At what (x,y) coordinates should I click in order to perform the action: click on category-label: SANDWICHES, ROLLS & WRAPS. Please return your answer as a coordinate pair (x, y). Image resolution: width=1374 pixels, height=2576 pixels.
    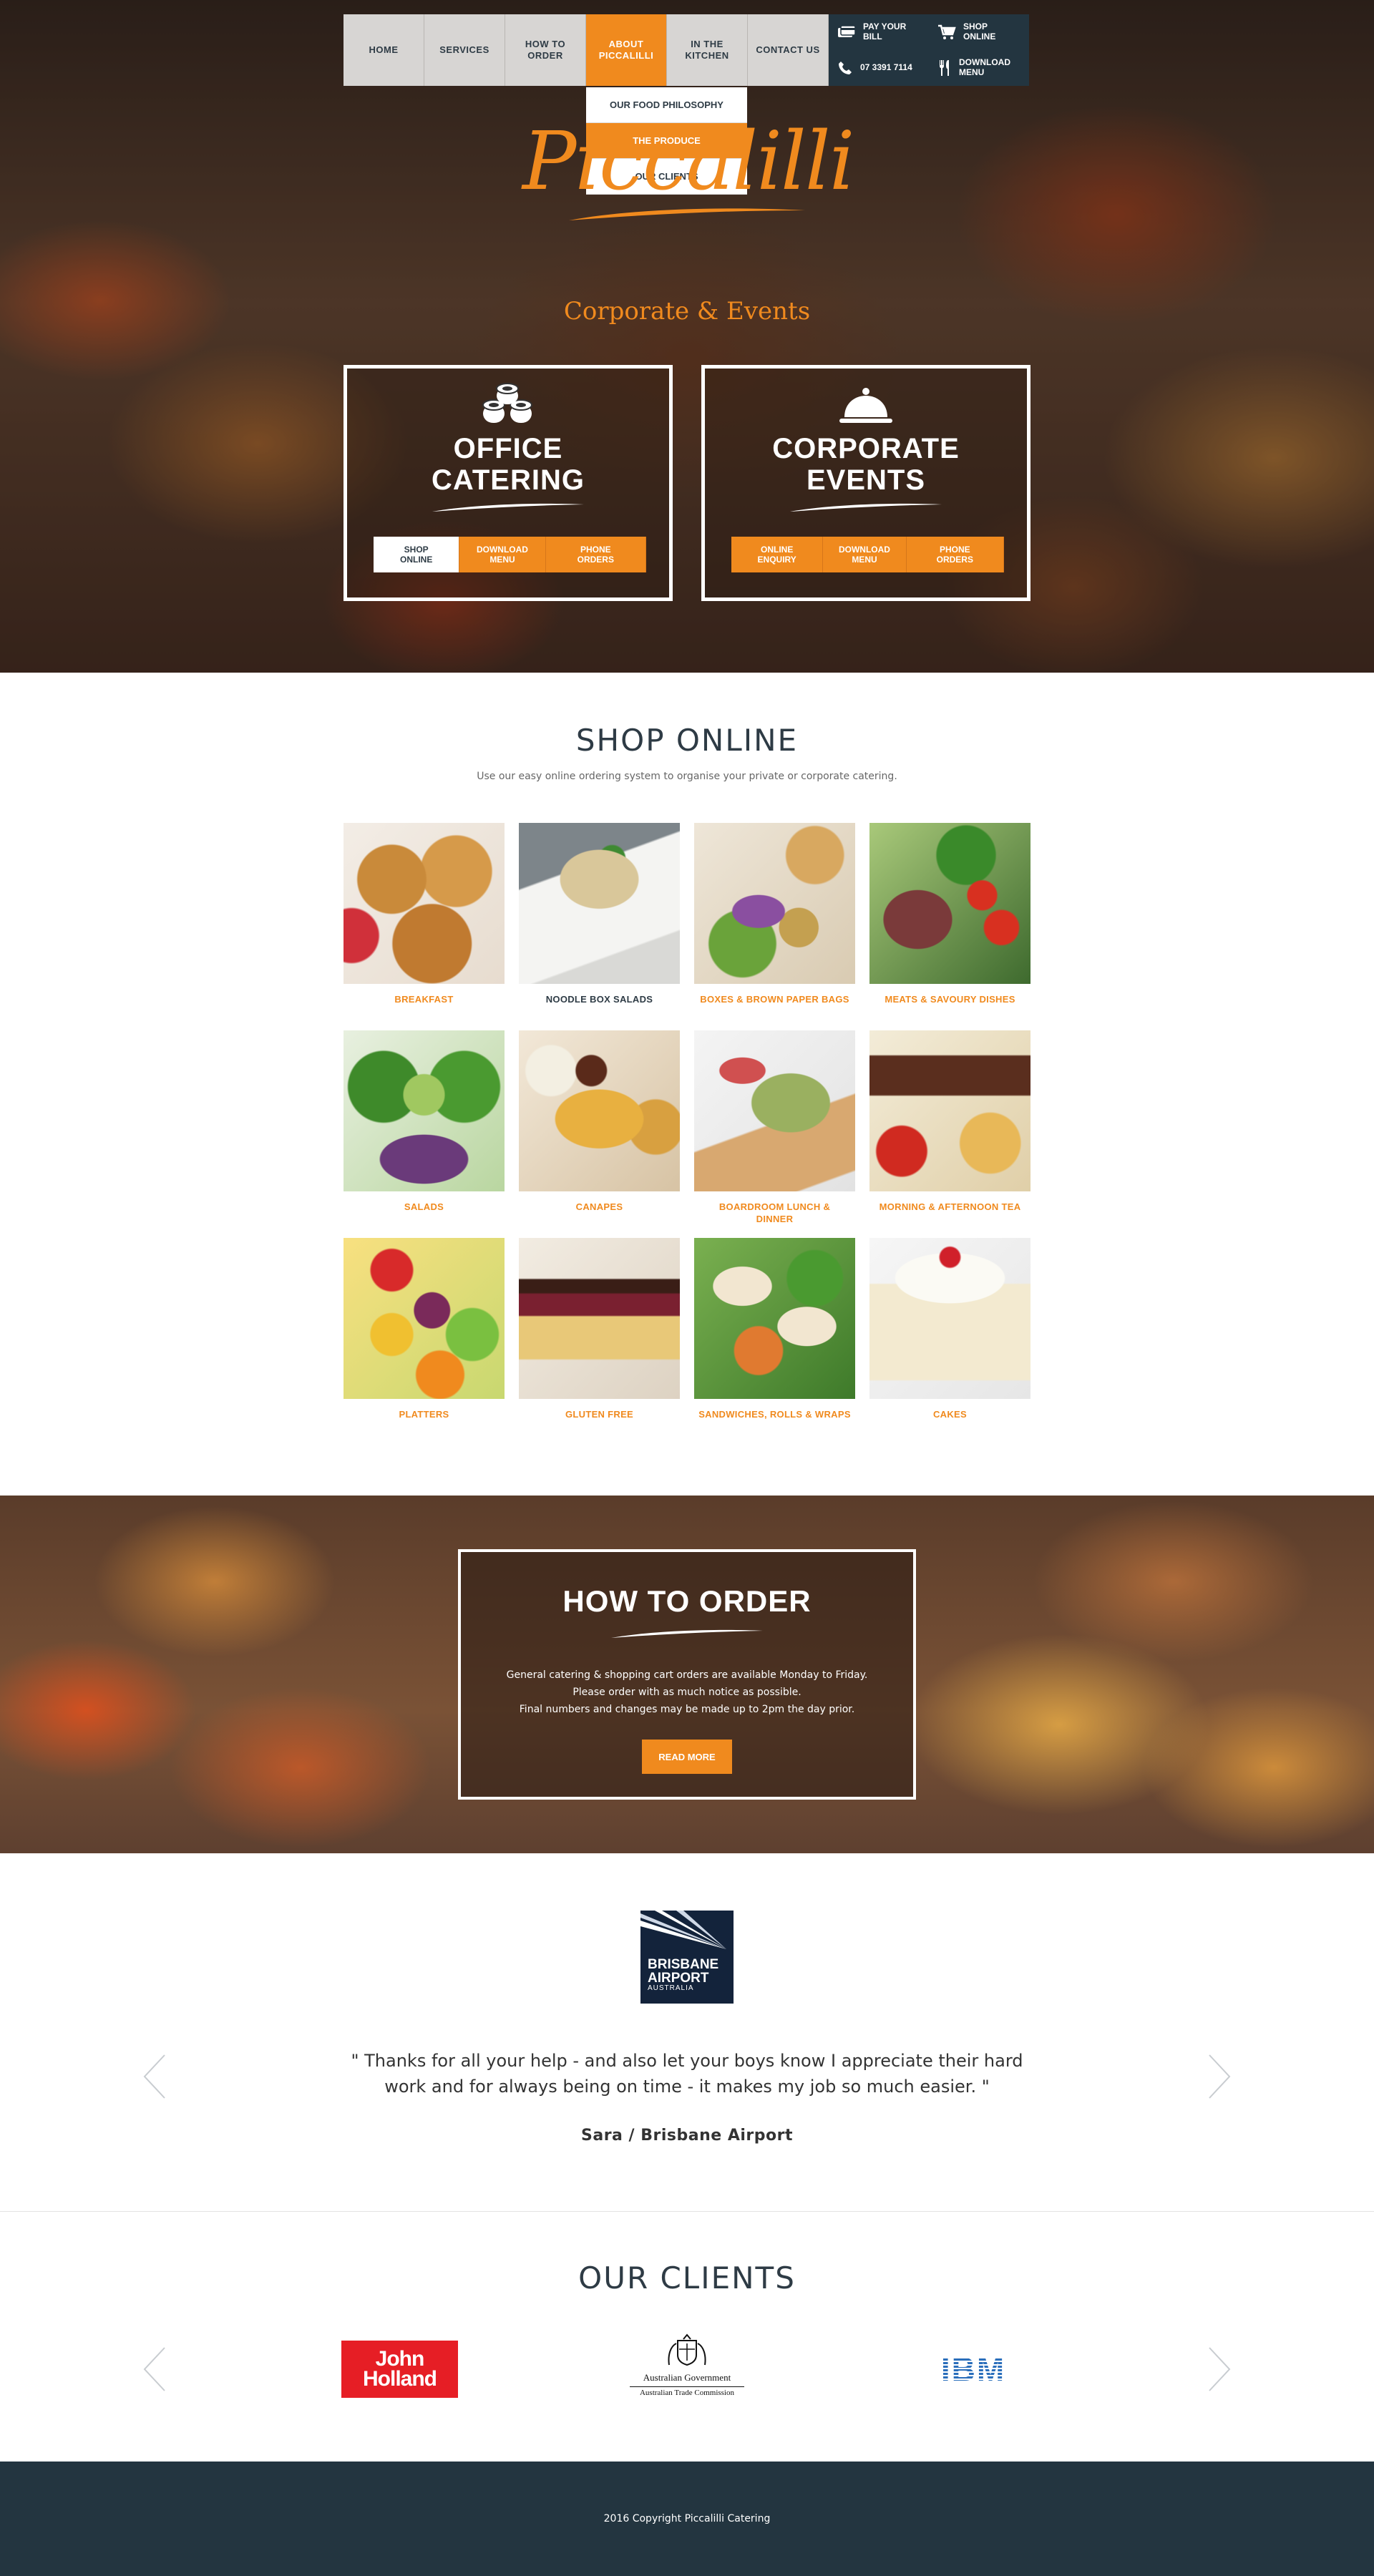
    Looking at the image, I should click on (774, 1414).